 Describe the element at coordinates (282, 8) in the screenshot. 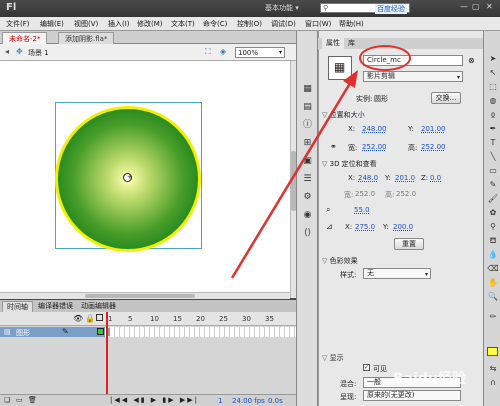

I see `workspace-switcher: 基本功能 ▾` at that location.